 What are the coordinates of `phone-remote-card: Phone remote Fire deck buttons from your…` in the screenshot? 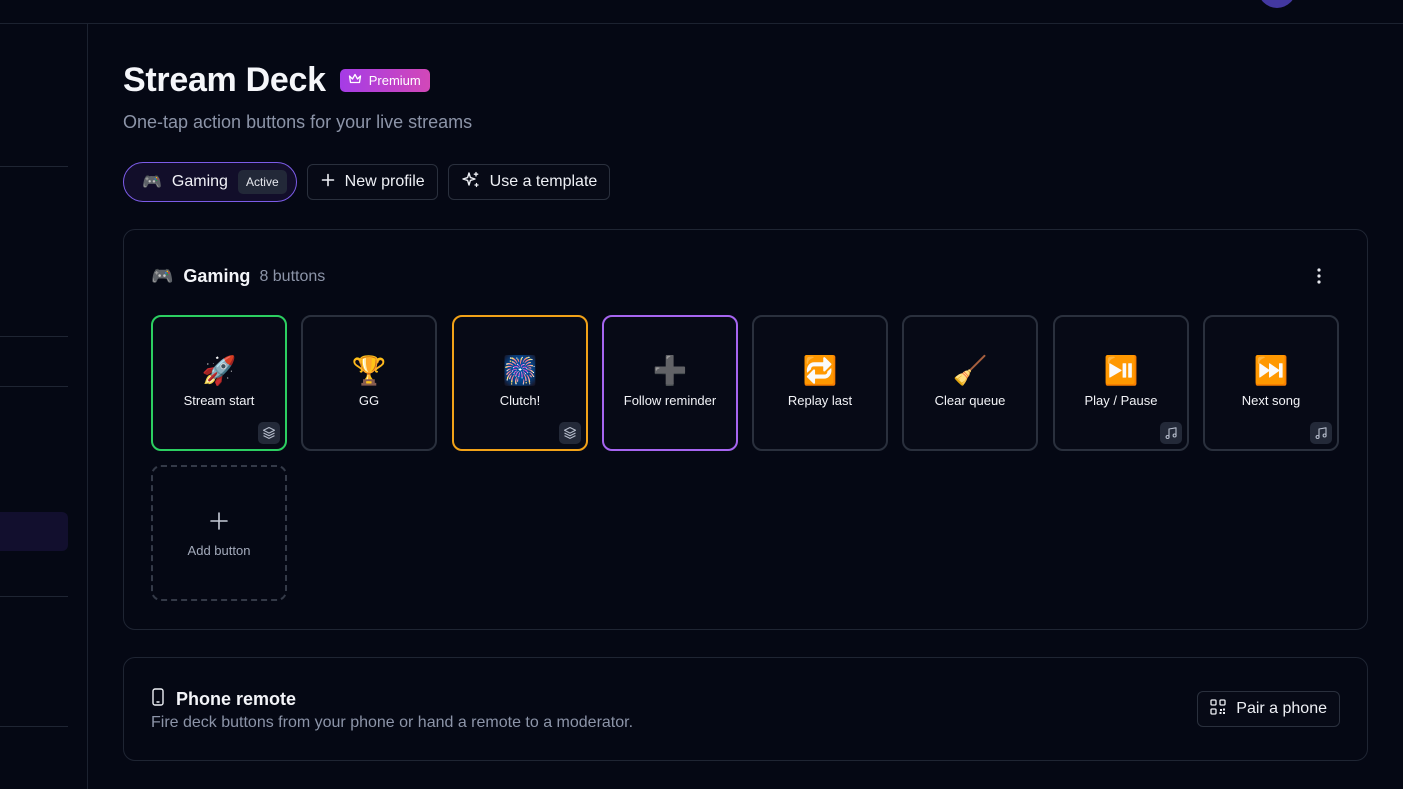 It's located at (745, 709).